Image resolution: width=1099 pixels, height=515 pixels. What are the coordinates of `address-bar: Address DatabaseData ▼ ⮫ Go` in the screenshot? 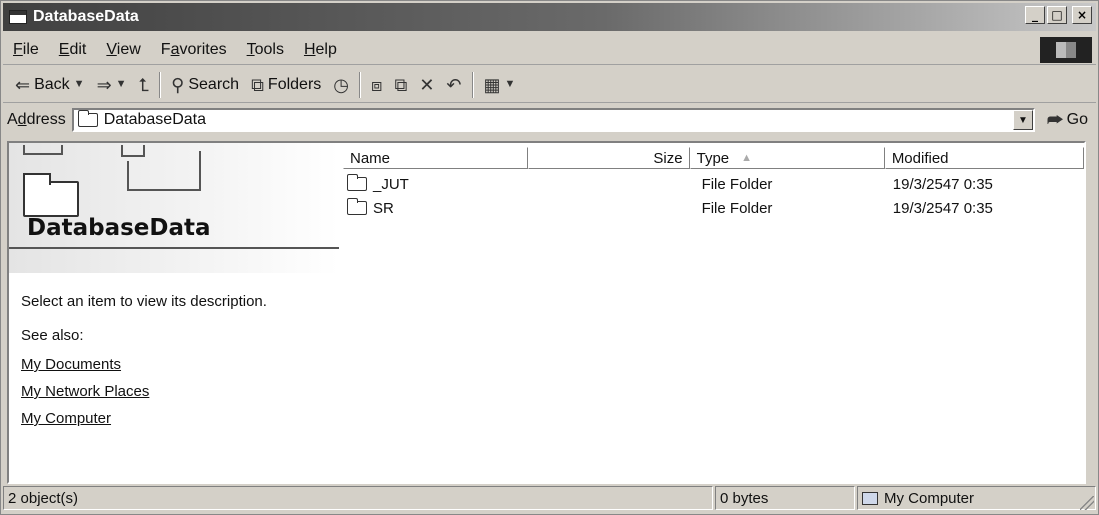 It's located at (549, 120).